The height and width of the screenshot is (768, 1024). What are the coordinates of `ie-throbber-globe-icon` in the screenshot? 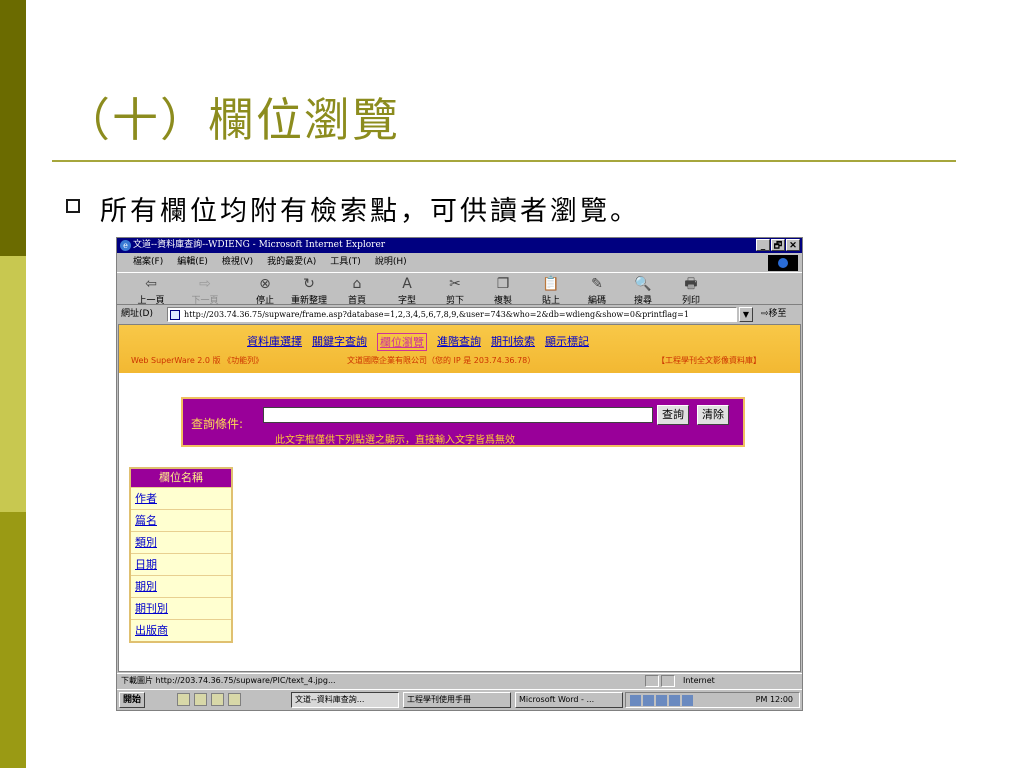 It's located at (783, 263).